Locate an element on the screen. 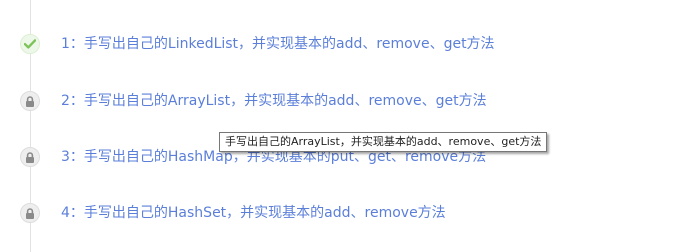 This screenshot has height=252, width=693. lesson-item-4: 4：手写出自己的HashSet，并实现基本的add、remove方法 is located at coordinates (280, 213).